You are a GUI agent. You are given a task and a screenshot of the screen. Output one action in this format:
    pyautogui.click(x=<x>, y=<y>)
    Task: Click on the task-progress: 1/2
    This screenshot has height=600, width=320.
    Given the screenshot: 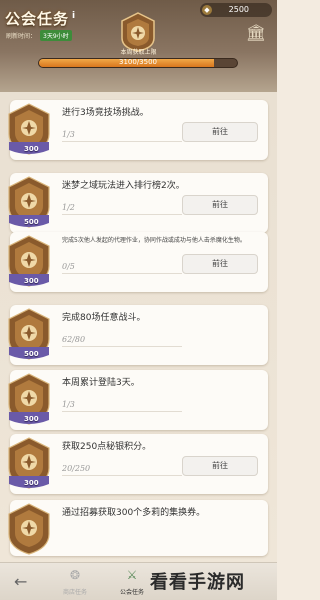 What is the action you would take?
    pyautogui.click(x=68, y=207)
    